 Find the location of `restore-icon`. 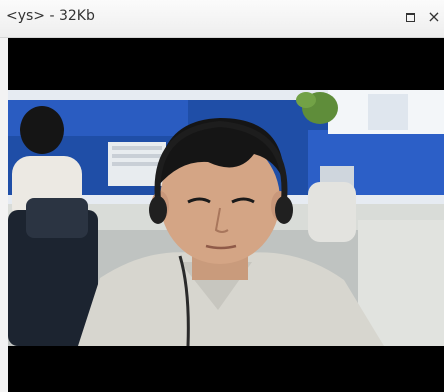

restore-icon is located at coordinates (410, 17).